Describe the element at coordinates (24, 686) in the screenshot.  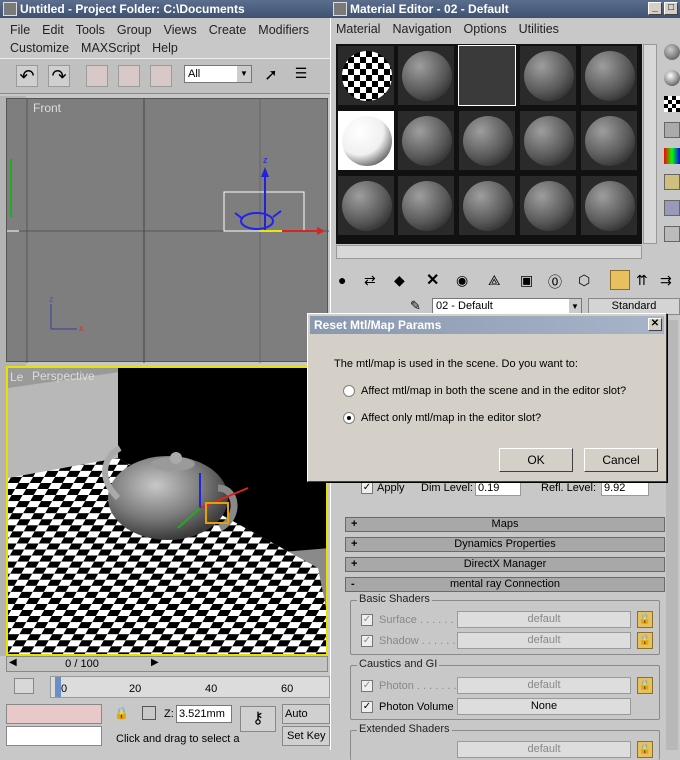
I see `track-bar-toggle-icon` at that location.